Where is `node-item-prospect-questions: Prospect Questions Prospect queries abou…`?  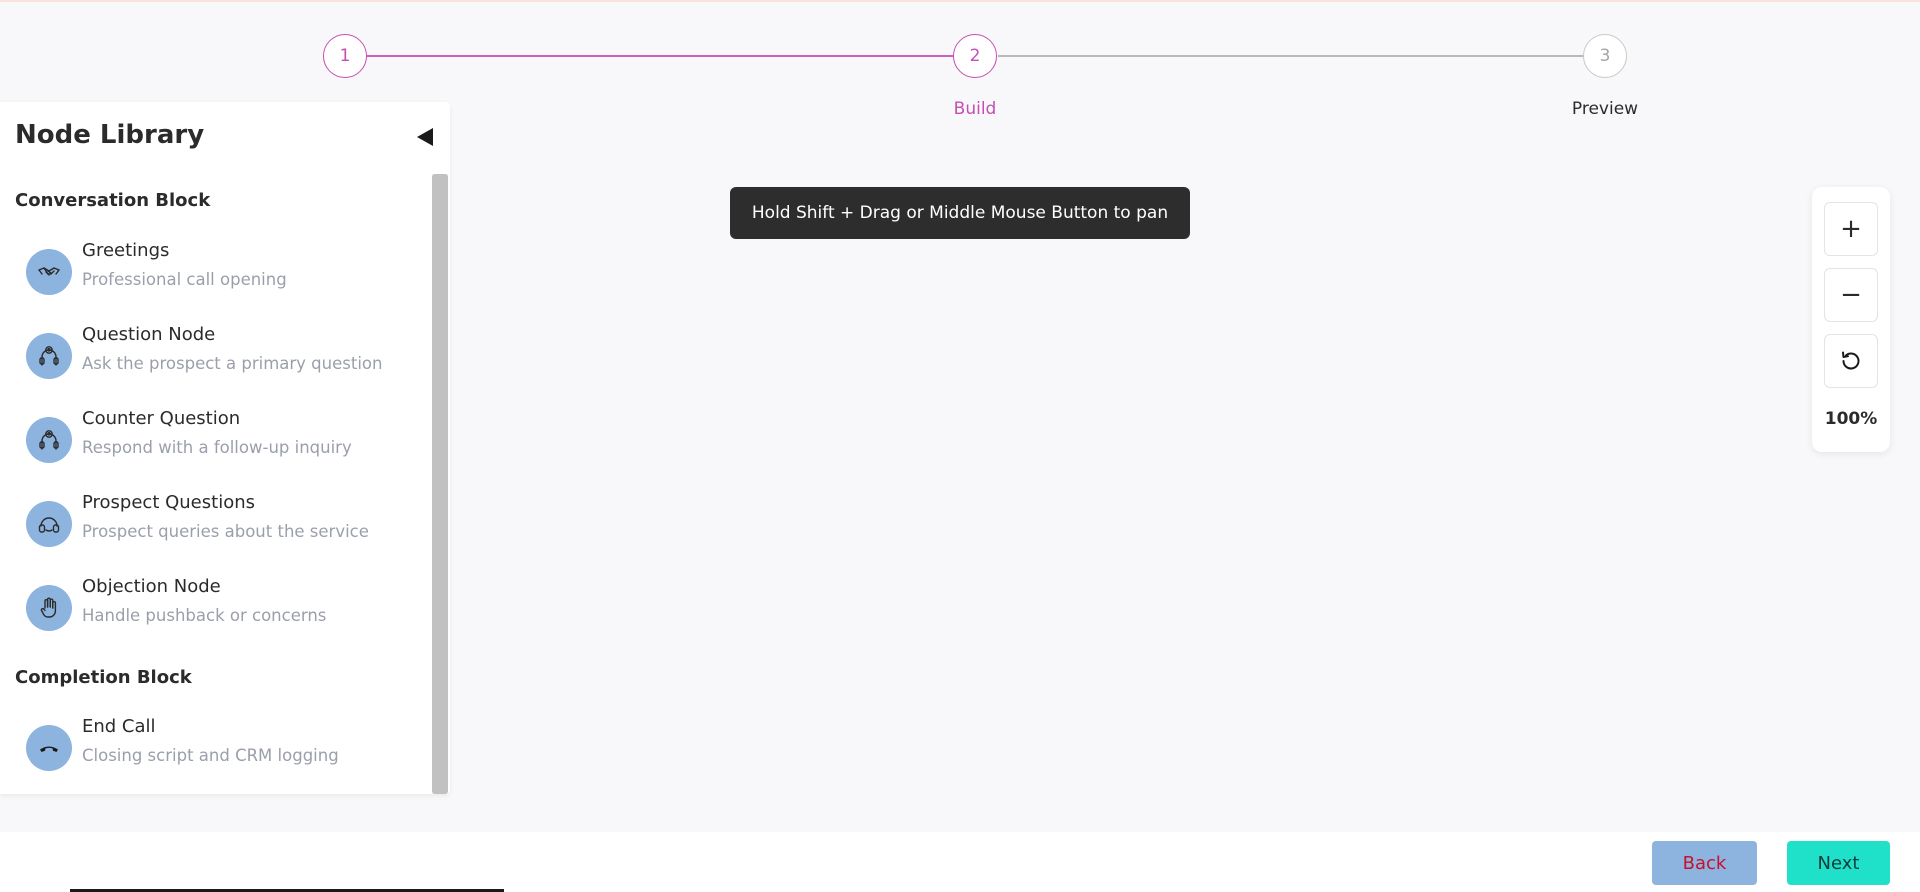
node-item-prospect-questions: Prospect Questions Prospect queries abou… is located at coordinates (219, 526).